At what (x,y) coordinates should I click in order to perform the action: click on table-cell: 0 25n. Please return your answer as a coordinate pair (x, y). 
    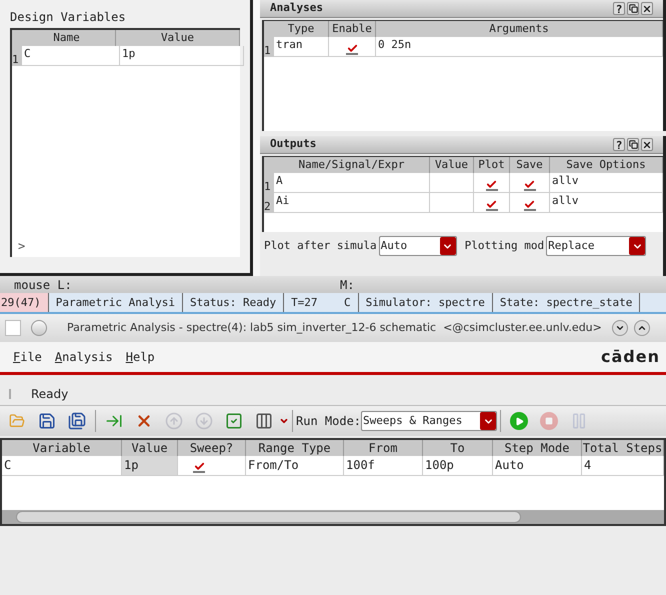
    Looking at the image, I should click on (519, 47).